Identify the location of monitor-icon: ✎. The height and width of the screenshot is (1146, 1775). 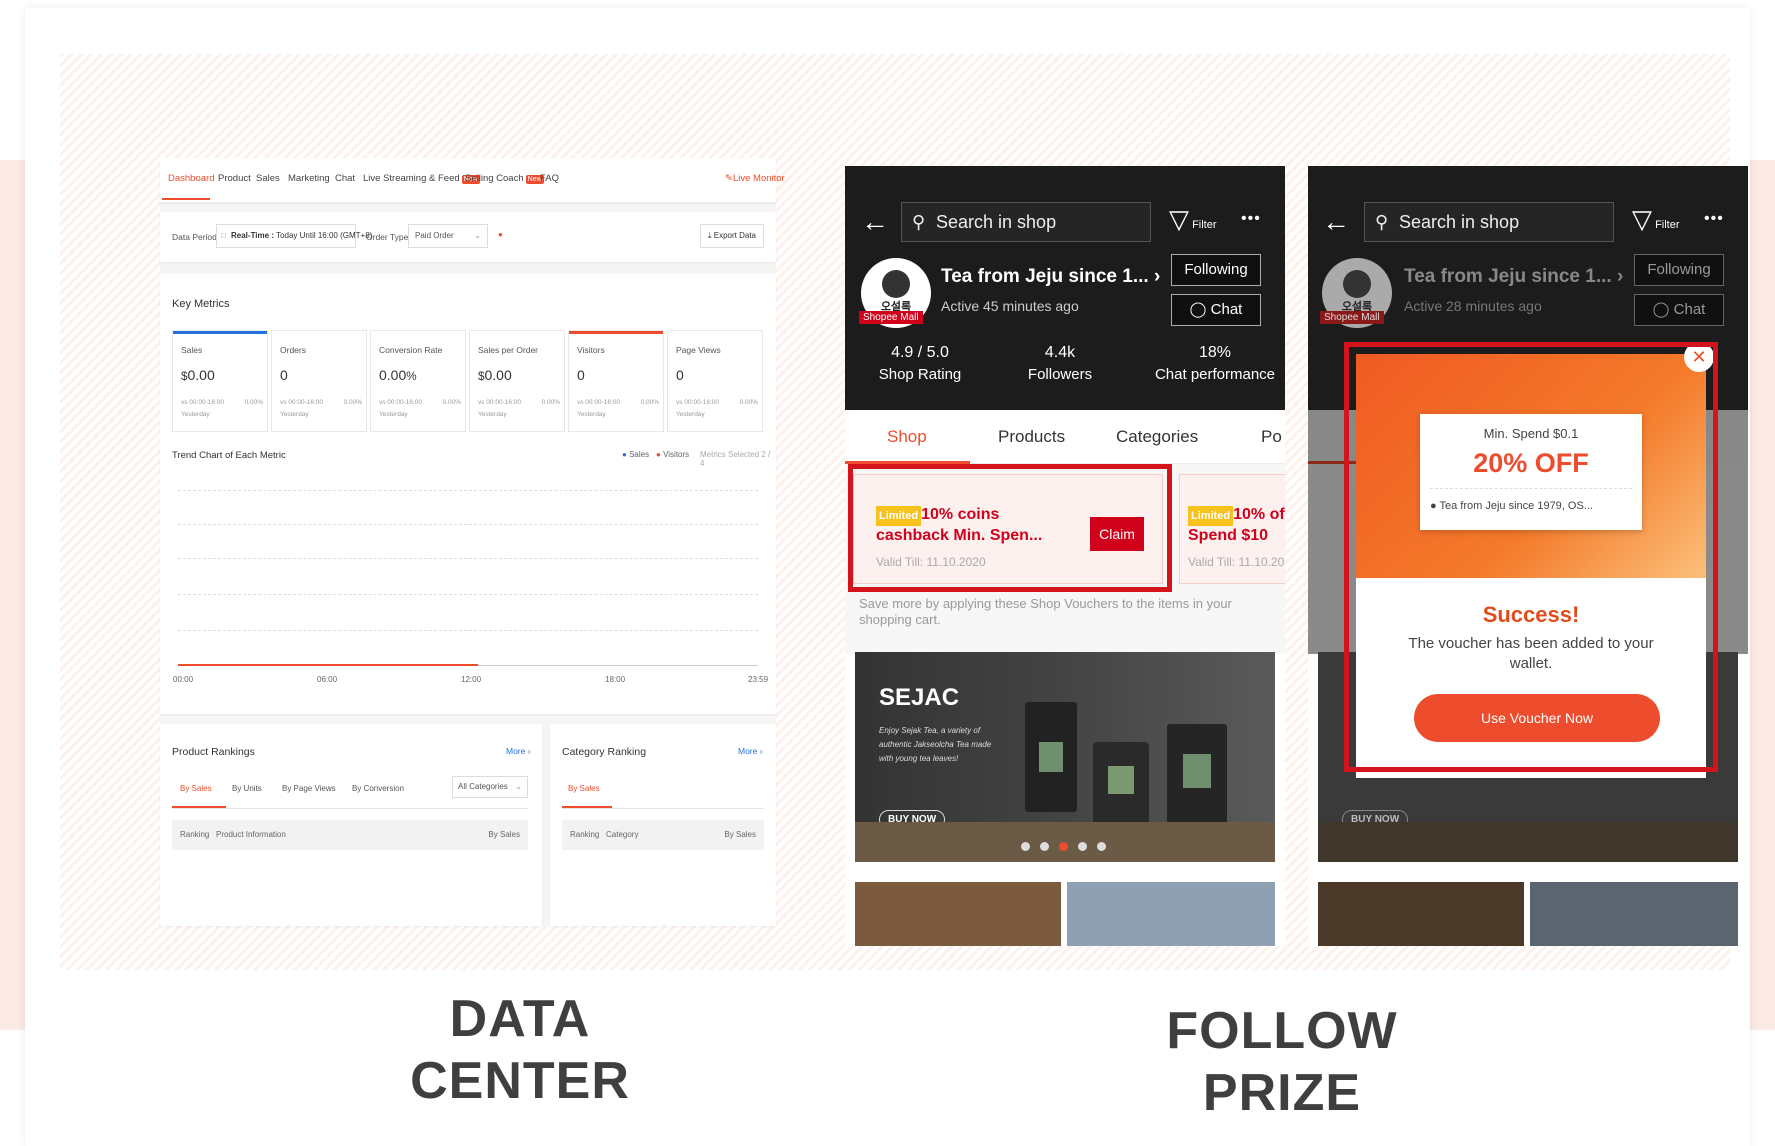
(729, 178).